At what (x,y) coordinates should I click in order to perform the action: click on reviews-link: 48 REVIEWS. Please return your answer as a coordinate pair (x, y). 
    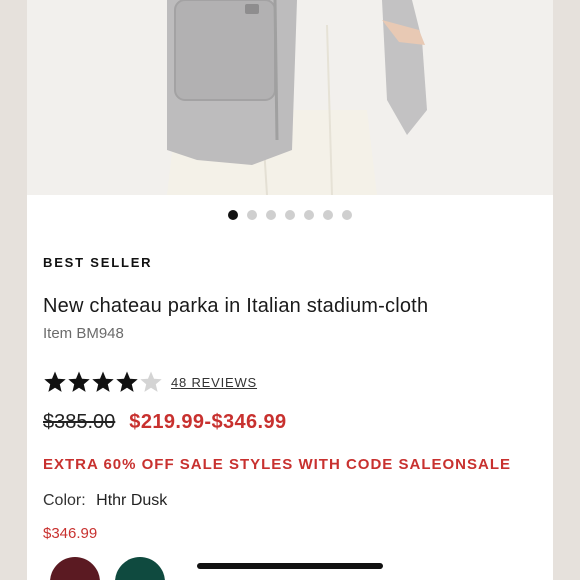
    Looking at the image, I should click on (214, 382).